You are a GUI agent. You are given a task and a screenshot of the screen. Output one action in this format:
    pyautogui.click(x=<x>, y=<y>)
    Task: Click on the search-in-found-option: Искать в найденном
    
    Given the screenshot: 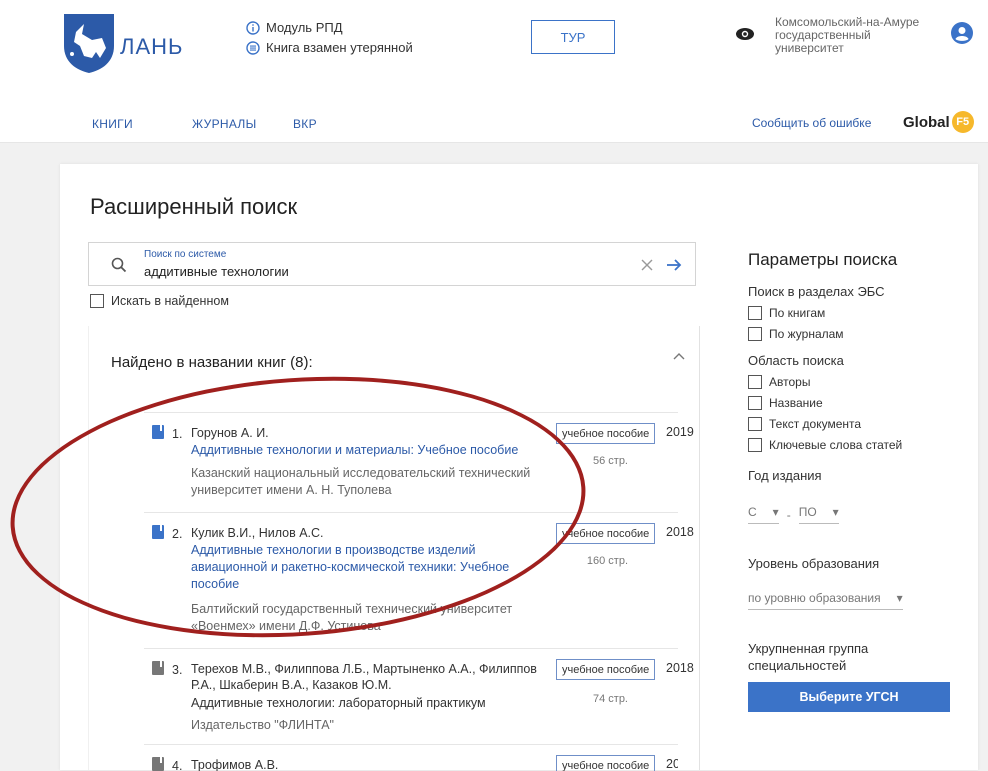 What is the action you would take?
    pyautogui.click(x=159, y=301)
    